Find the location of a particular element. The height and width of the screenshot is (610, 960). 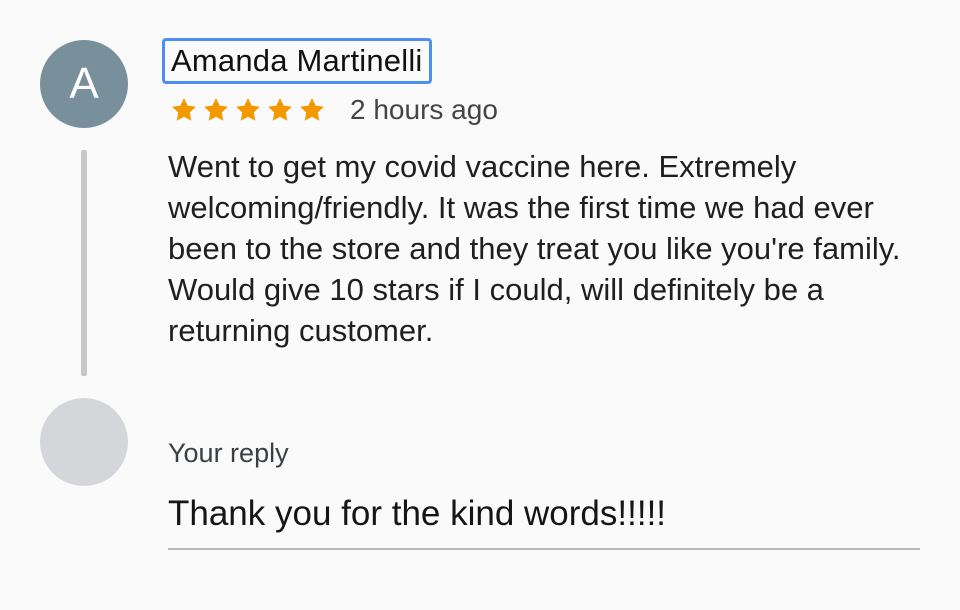

reviewer-avatar: A is located at coordinates (84, 84).